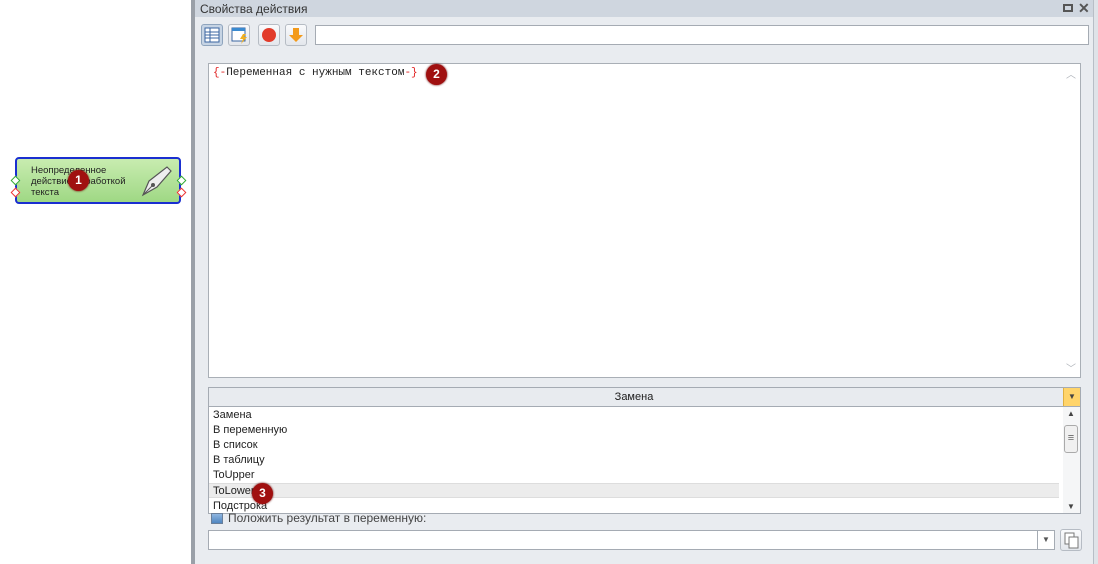 The height and width of the screenshot is (564, 1098). Describe the element at coordinates (634, 397) in the screenshot. I see `combo-selected: Замена` at that location.